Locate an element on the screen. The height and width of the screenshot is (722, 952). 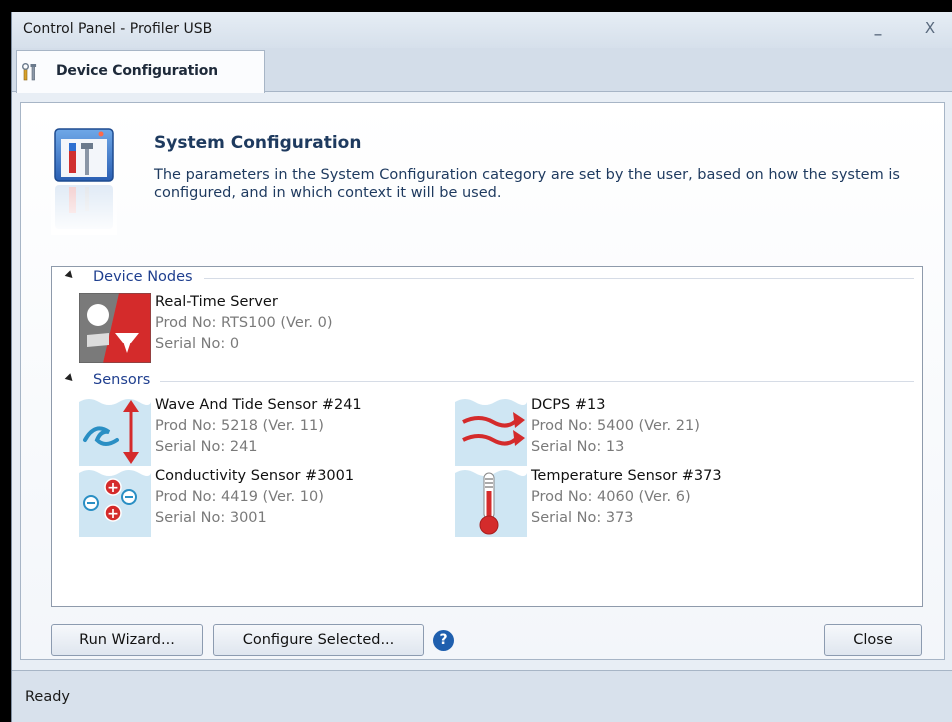
conductivity-sensor-icon: + + is located at coordinates (115, 503).